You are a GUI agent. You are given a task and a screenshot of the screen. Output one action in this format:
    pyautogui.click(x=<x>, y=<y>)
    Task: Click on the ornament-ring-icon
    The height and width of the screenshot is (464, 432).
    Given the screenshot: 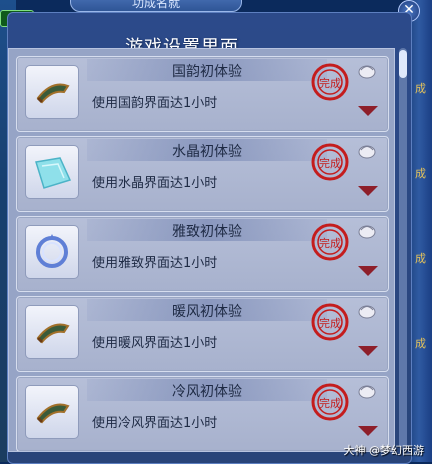 What is the action you would take?
    pyautogui.click(x=52, y=251)
    